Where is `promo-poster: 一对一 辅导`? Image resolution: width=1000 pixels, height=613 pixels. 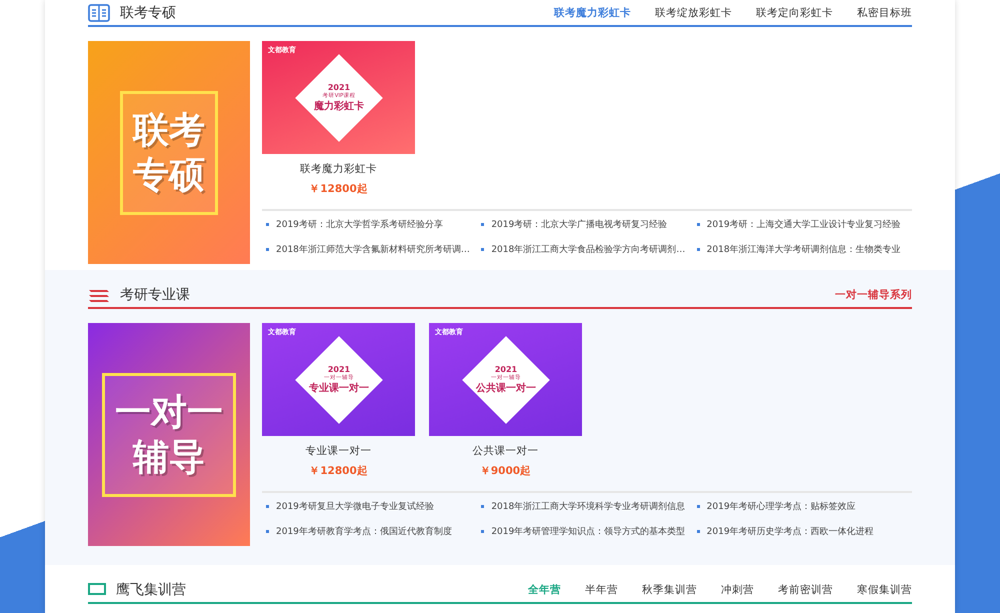
promo-poster: 一对一 辅导 is located at coordinates (169, 434).